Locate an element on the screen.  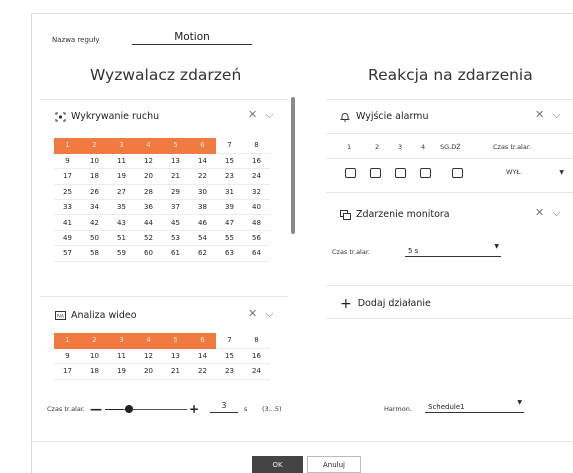
duration-input: 3 is located at coordinates (224, 407).